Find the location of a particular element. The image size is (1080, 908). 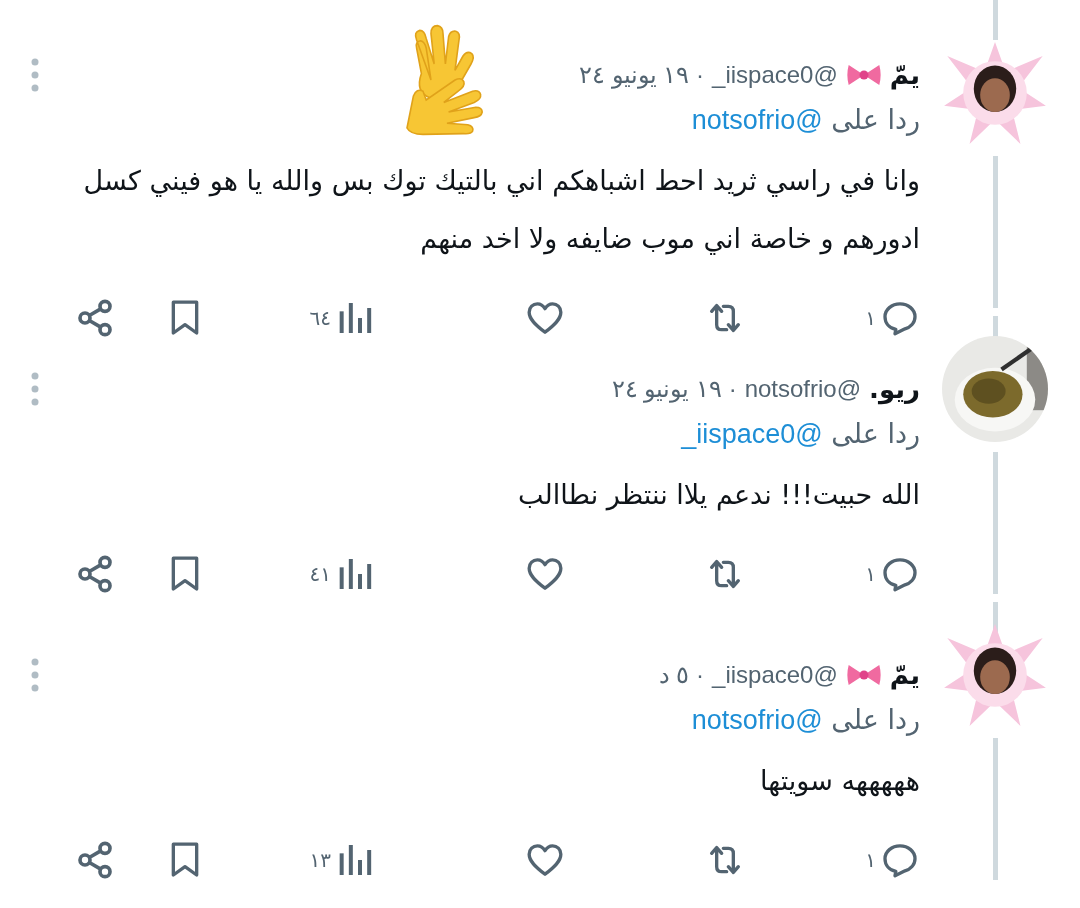

view-count: ٦٤ is located at coordinates (320, 318).